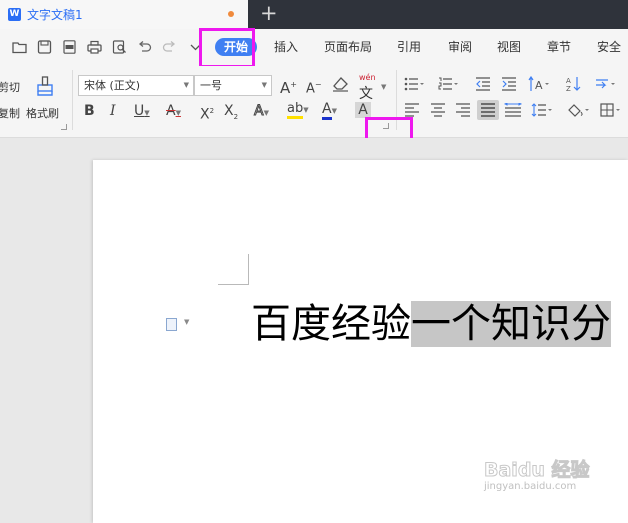 The width and height of the screenshot is (628, 523). I want to click on menu-insert: 插入, so click(286, 47).